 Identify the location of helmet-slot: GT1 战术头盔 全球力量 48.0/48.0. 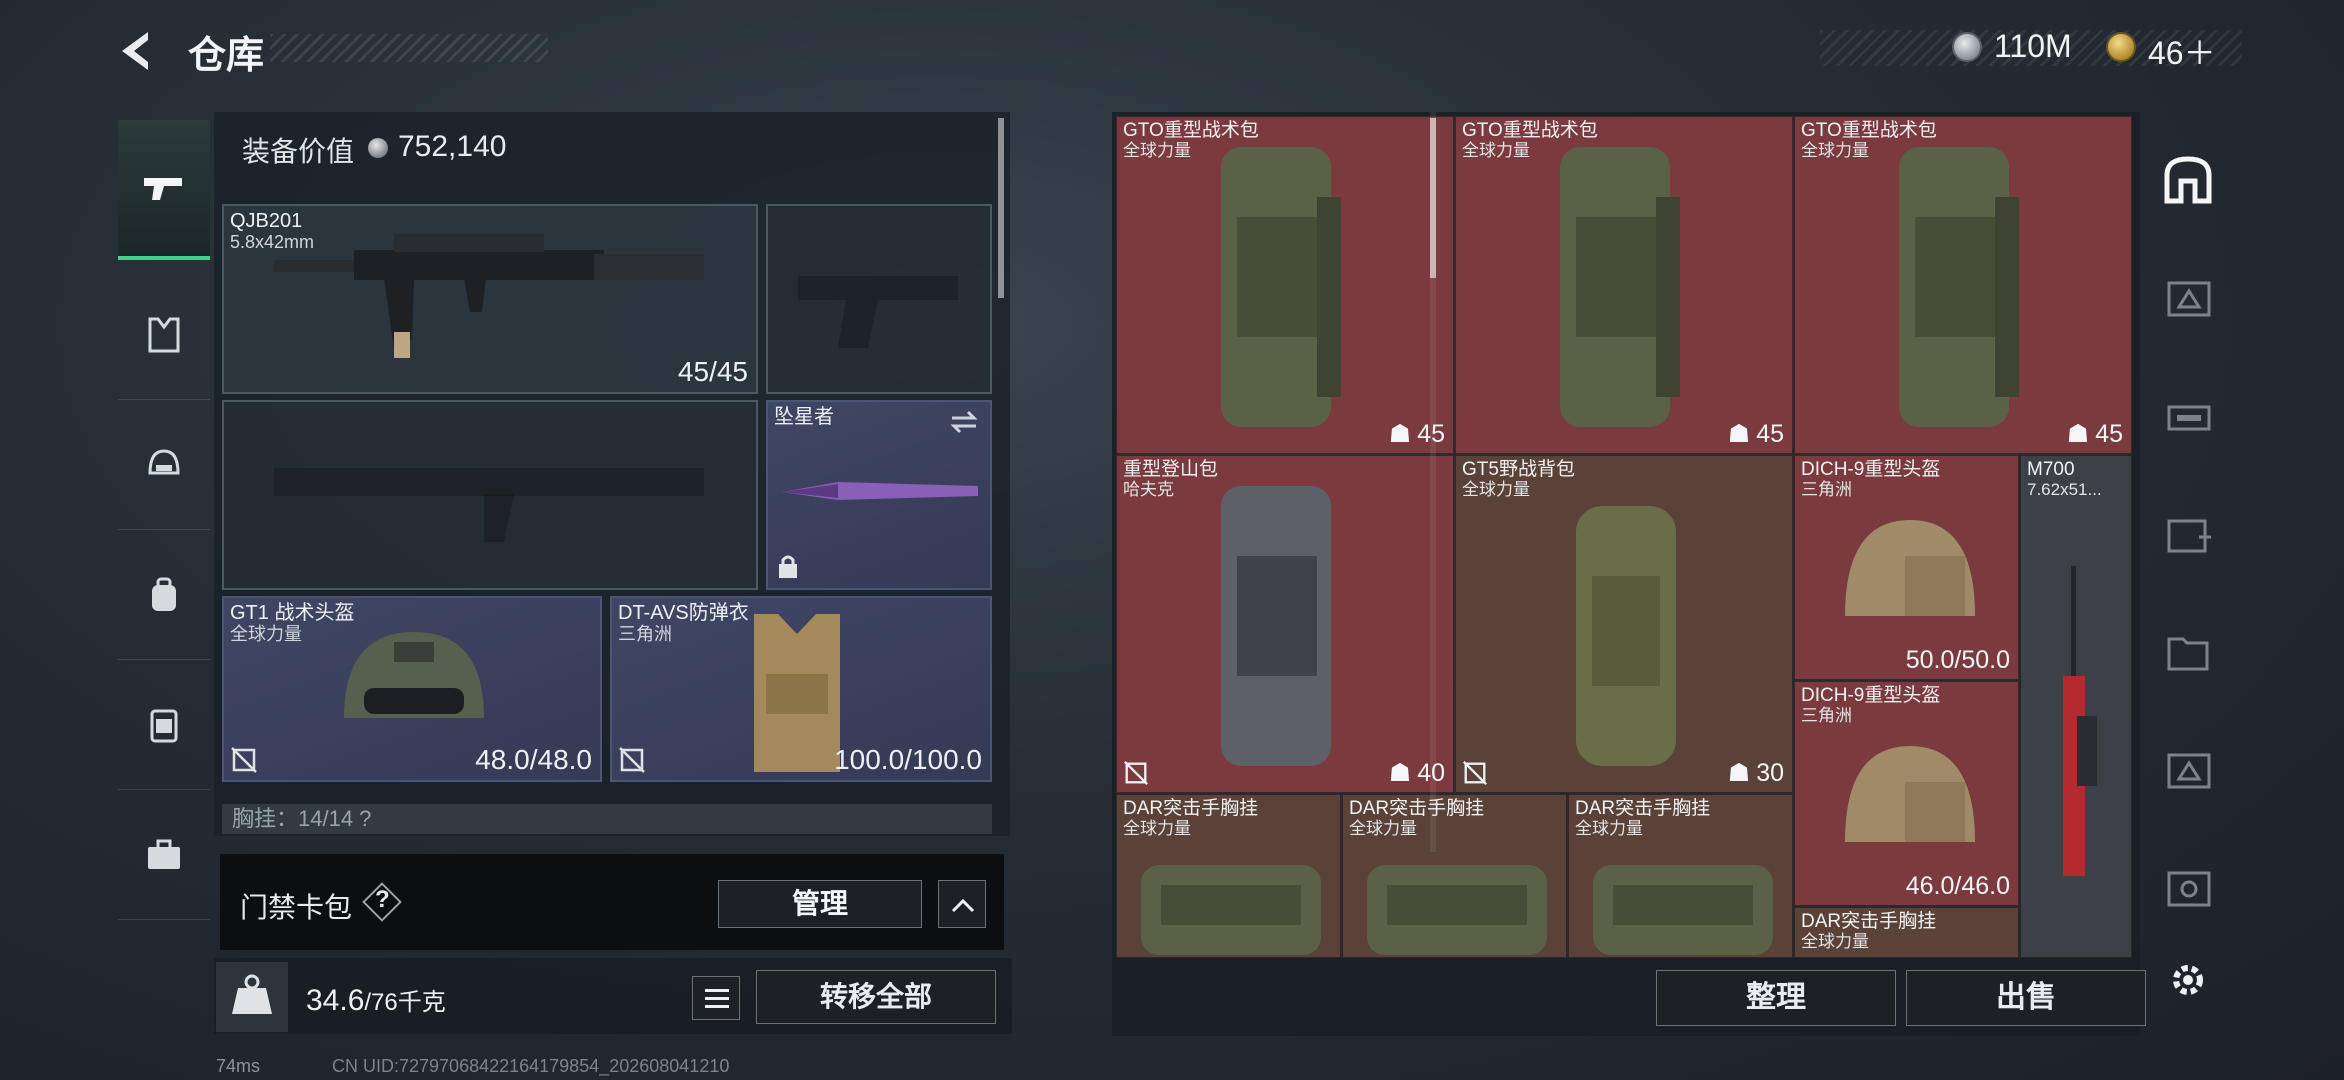
(412, 689).